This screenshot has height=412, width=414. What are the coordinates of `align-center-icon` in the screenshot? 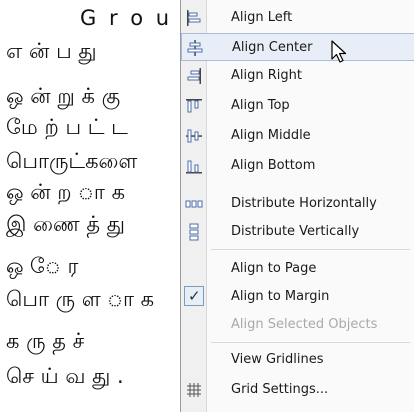 It's located at (195, 48).